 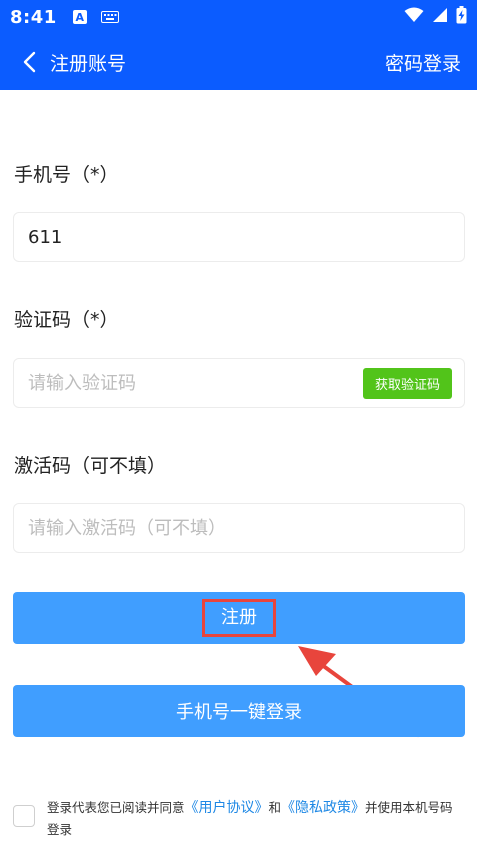 I want to click on activation-code-field, so click(x=239, y=528).